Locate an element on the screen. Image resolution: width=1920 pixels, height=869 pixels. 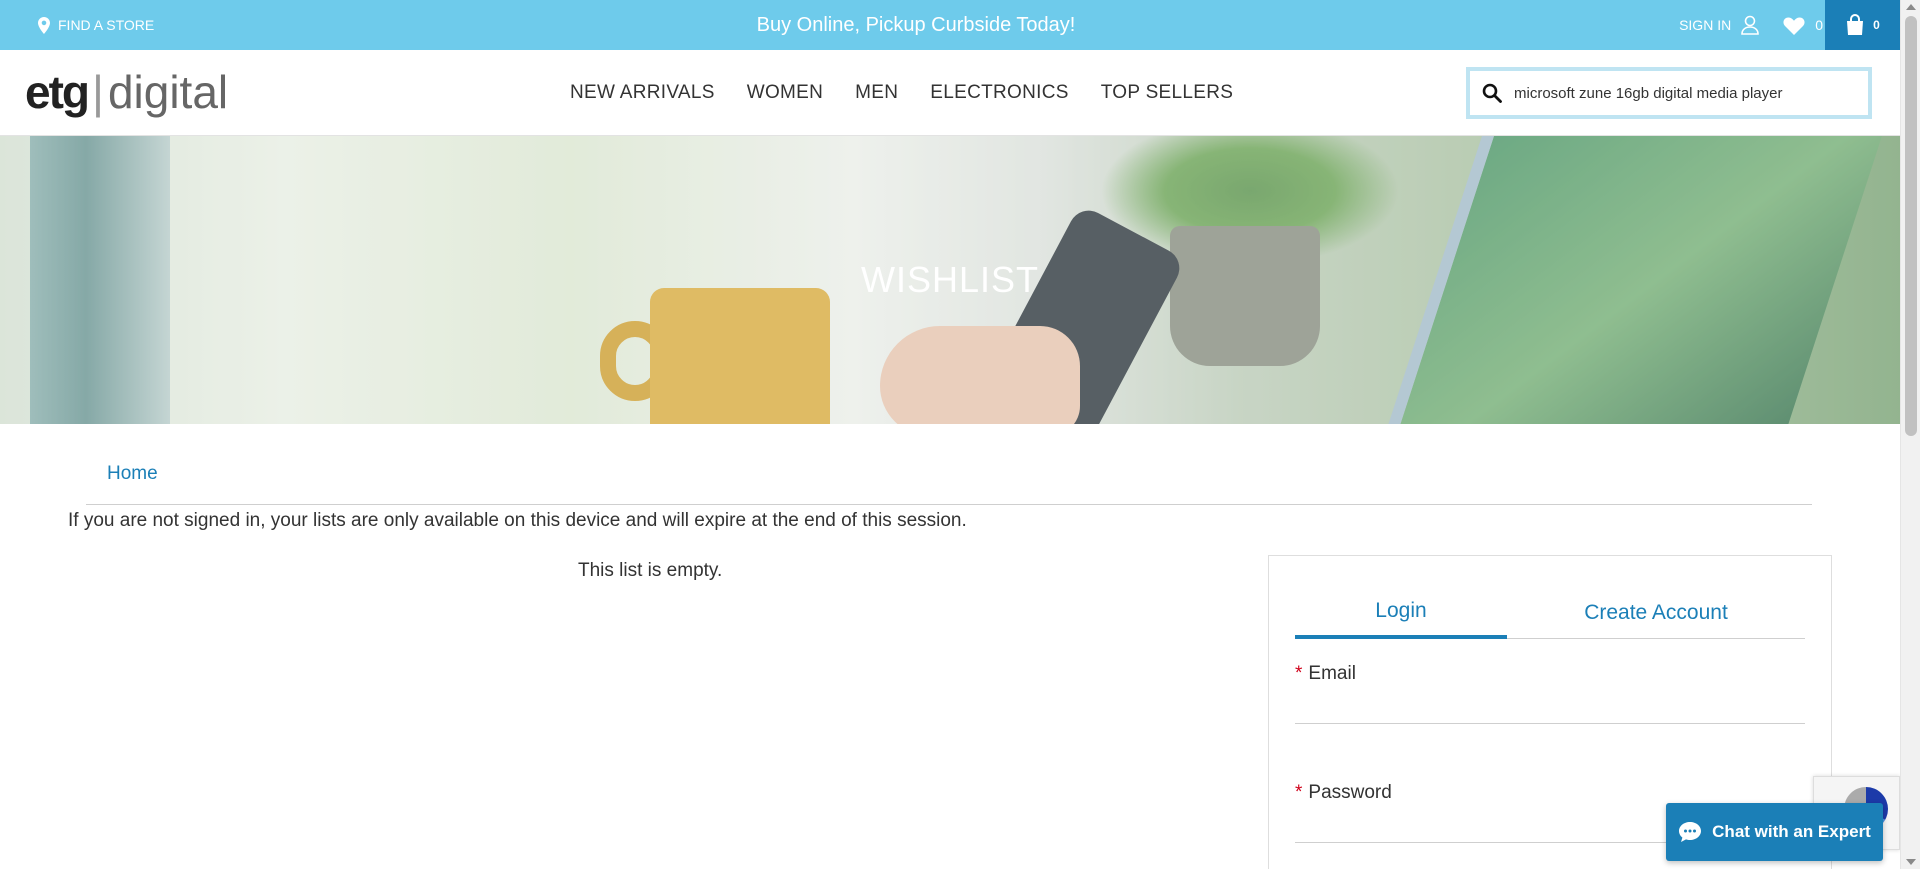
account-tabs: Login Create Account is located at coordinates (1550, 612).